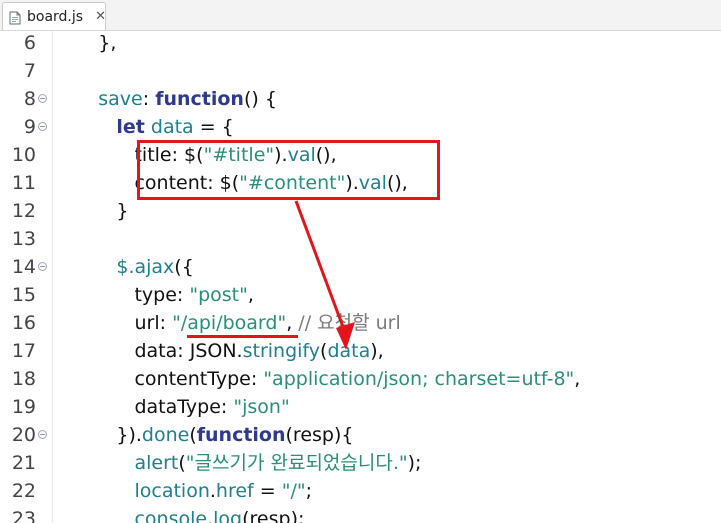 The width and height of the screenshot is (721, 523). I want to click on code-token: "post", so click(218, 295).